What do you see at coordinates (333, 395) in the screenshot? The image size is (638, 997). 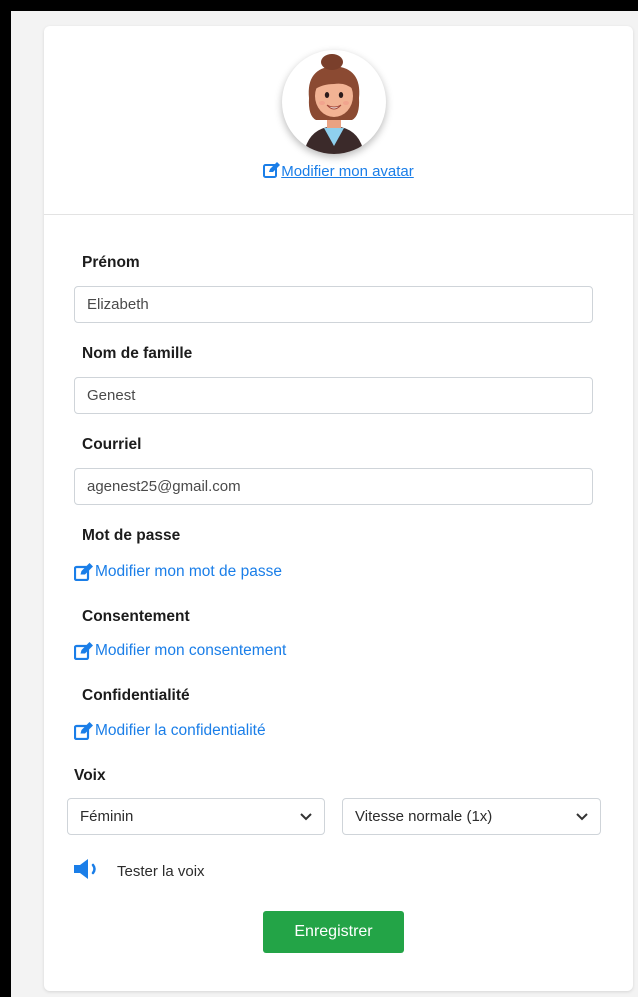 I see `last-name-input` at bounding box center [333, 395].